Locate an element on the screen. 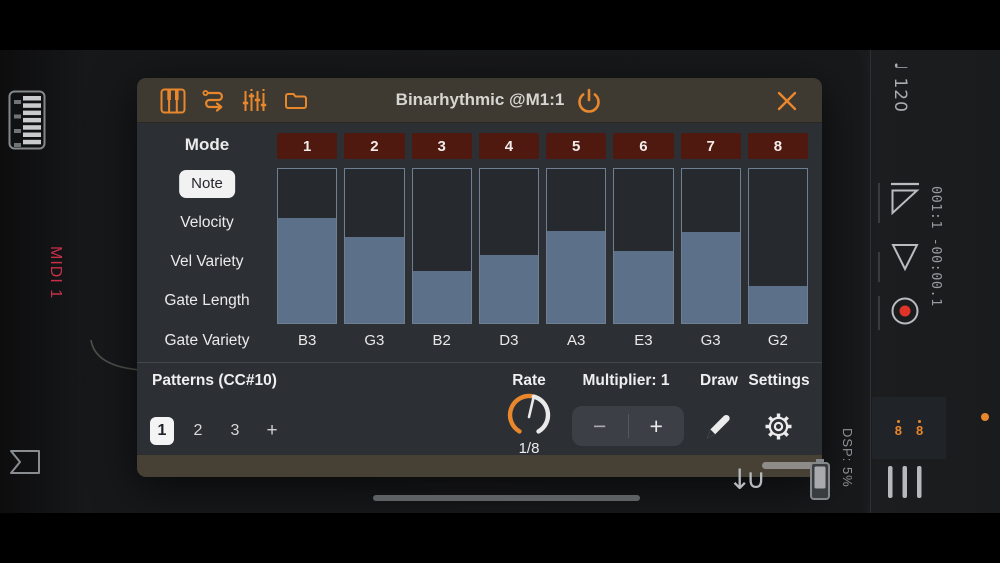 Image resolution: width=1000 pixels, height=563 pixels. horizontal-scrollbar is located at coordinates (506, 498).